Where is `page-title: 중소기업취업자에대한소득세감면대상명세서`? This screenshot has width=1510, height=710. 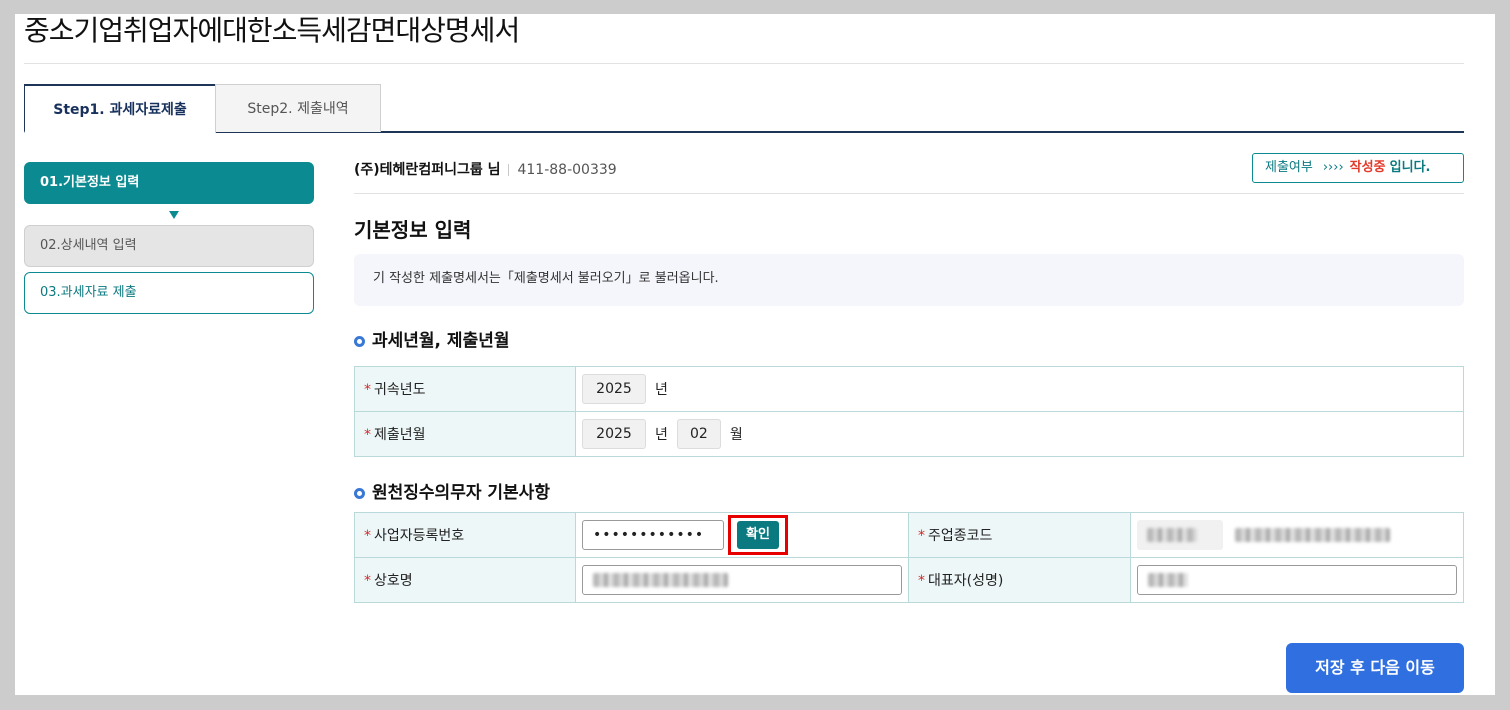
page-title: 중소기업취업자에대한소득세감면대상명세서 is located at coordinates (272, 30).